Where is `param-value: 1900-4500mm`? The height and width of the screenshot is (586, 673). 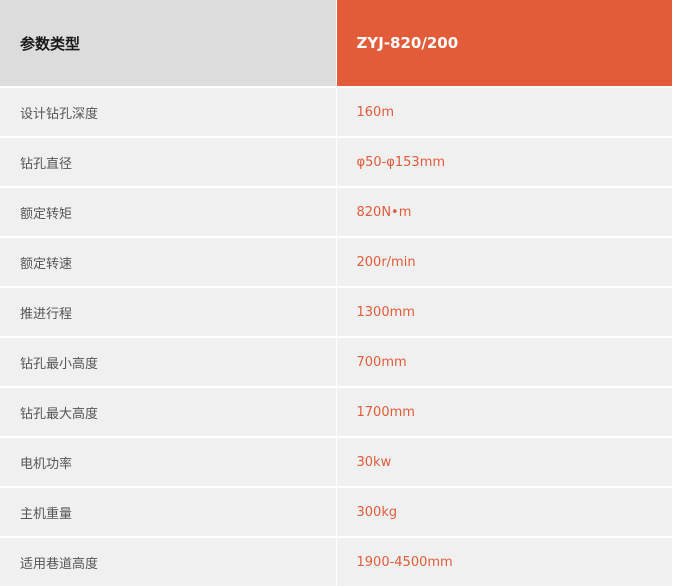 param-value: 1900-4500mm is located at coordinates (504, 561).